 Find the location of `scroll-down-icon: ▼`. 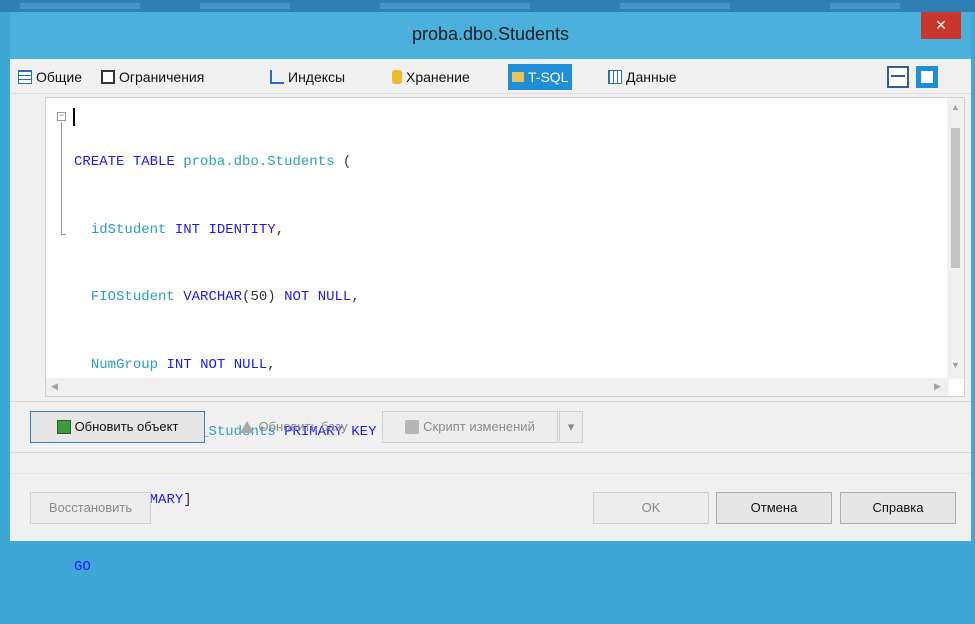

scroll-down-icon: ▼ is located at coordinates (955, 365).